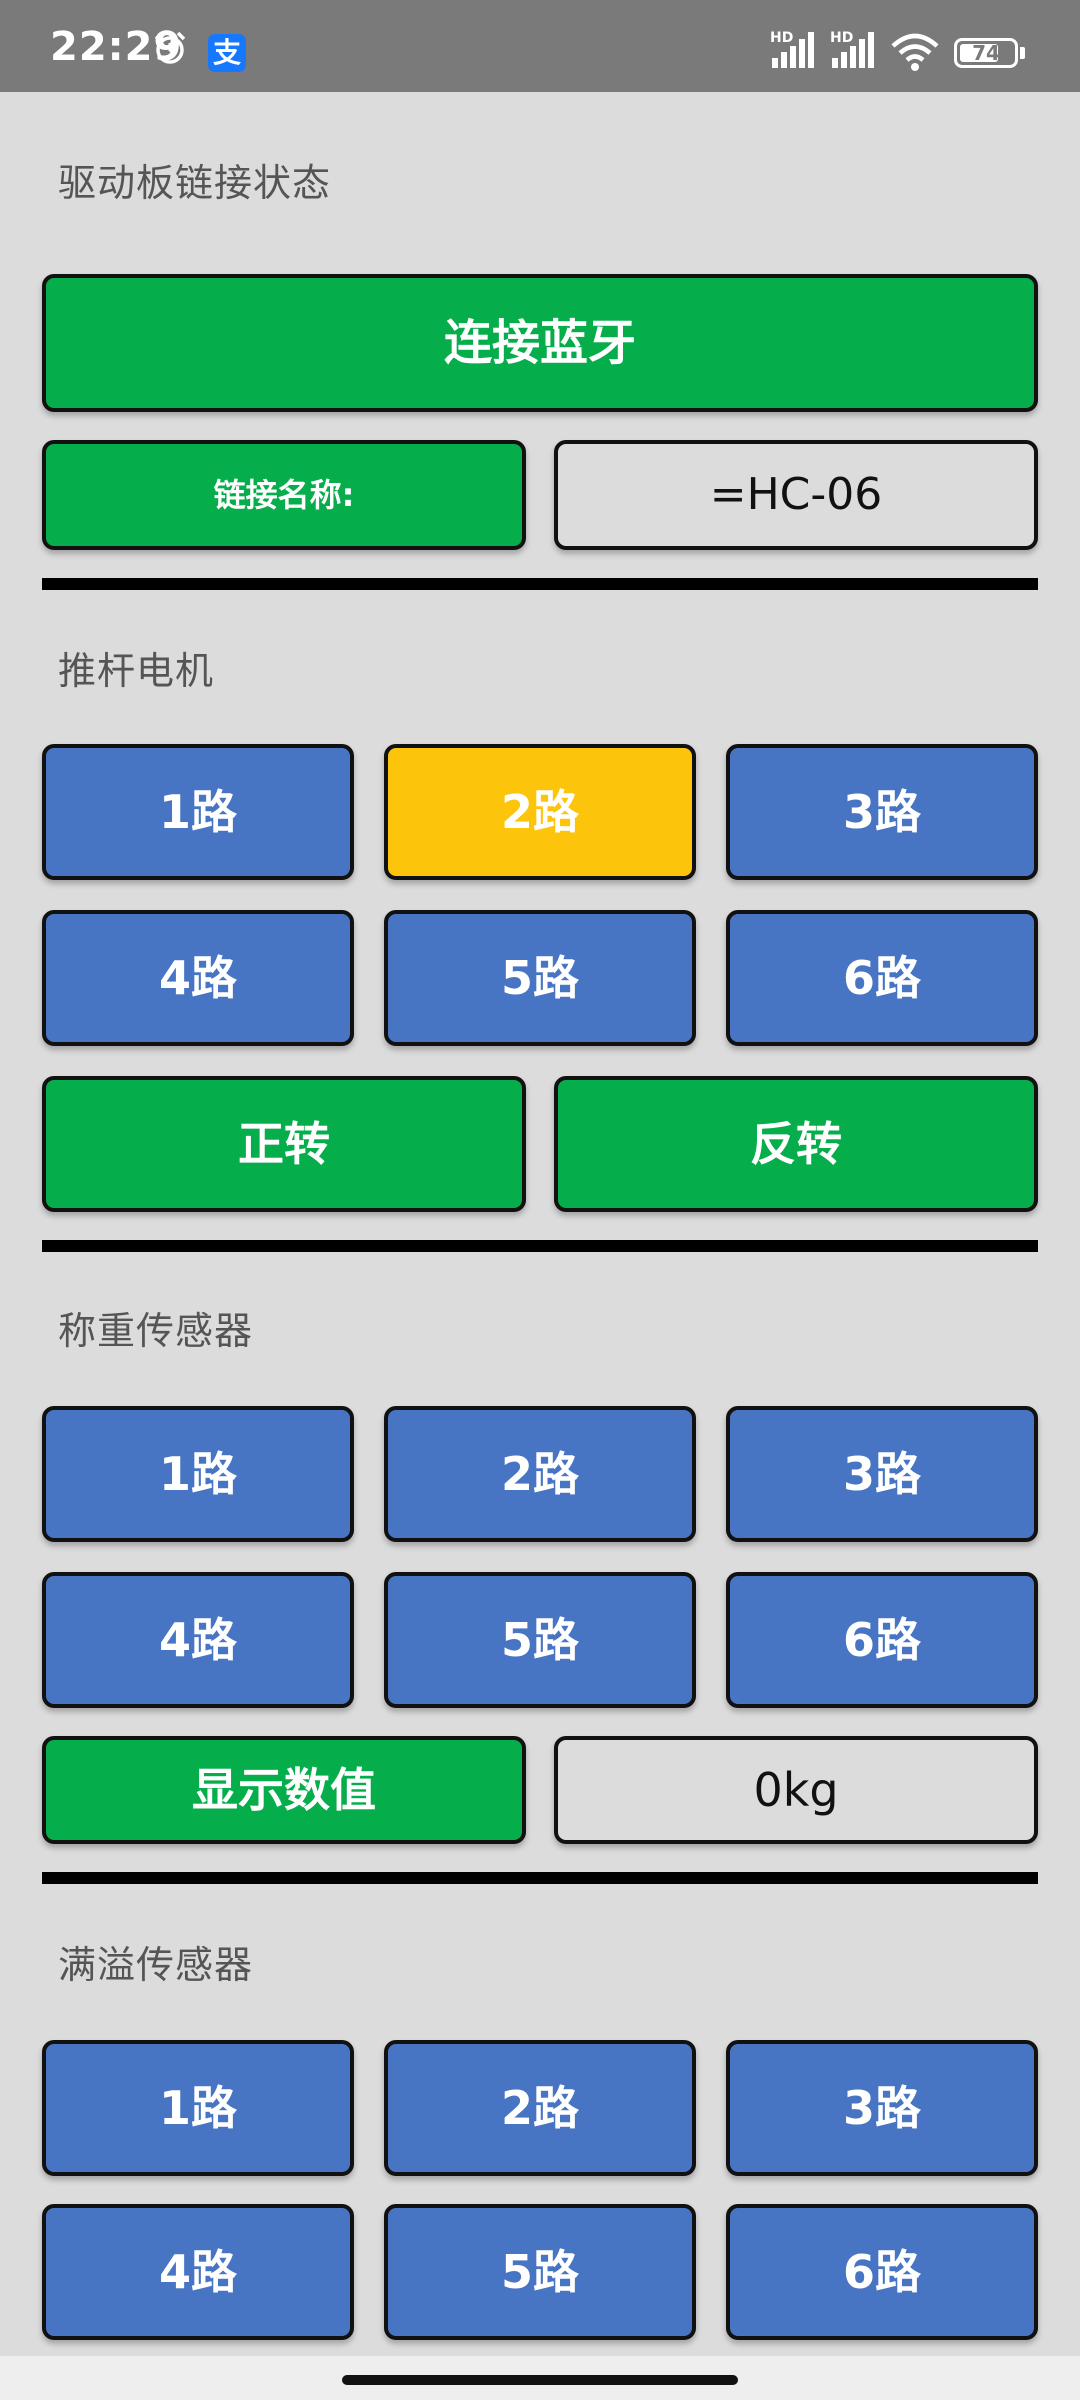 The width and height of the screenshot is (1080, 2400). I want to click on weight-sensor-channel-3-button: 3路, so click(882, 1474).